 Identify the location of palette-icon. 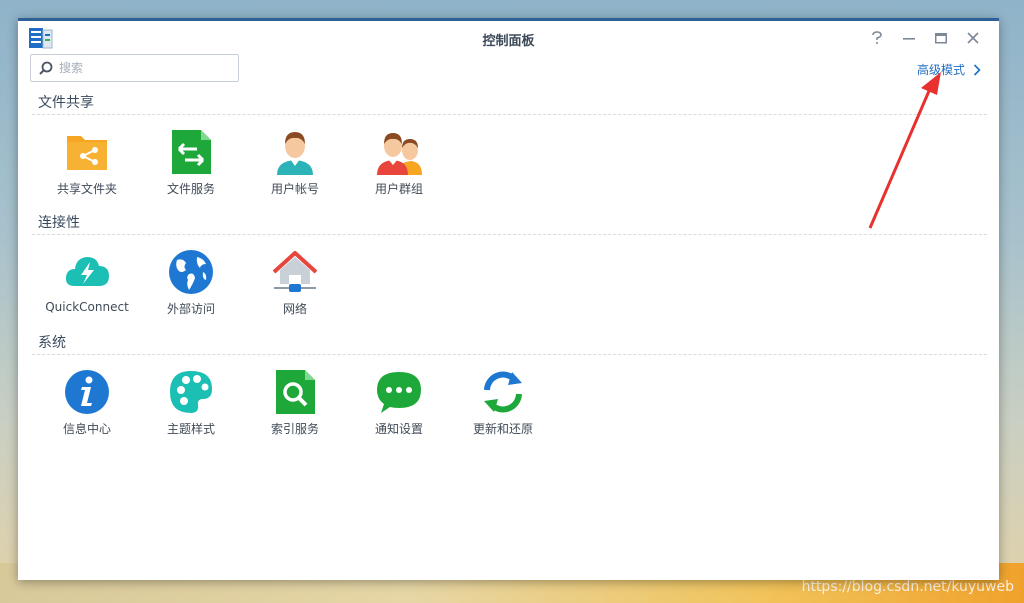
(191, 392).